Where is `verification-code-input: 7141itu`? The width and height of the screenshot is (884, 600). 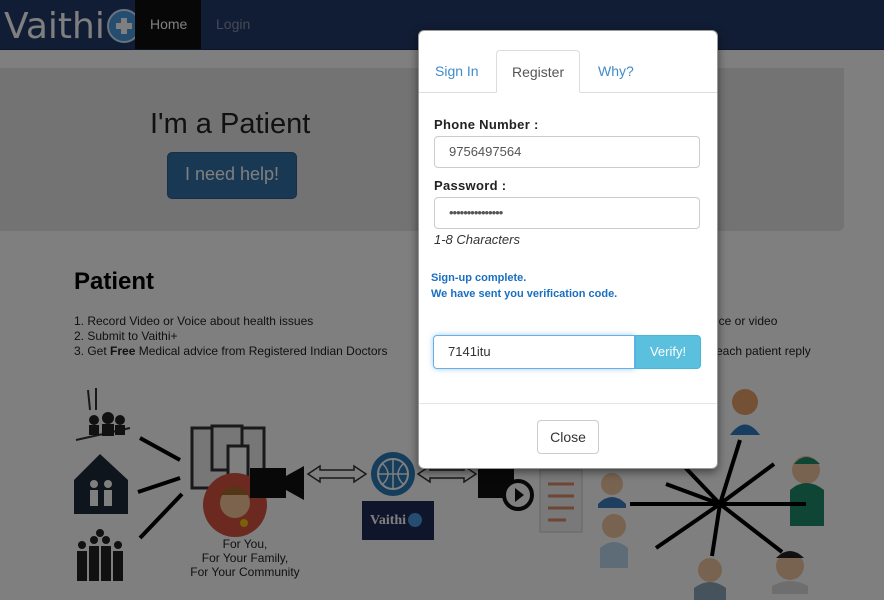 verification-code-input: 7141itu is located at coordinates (534, 352).